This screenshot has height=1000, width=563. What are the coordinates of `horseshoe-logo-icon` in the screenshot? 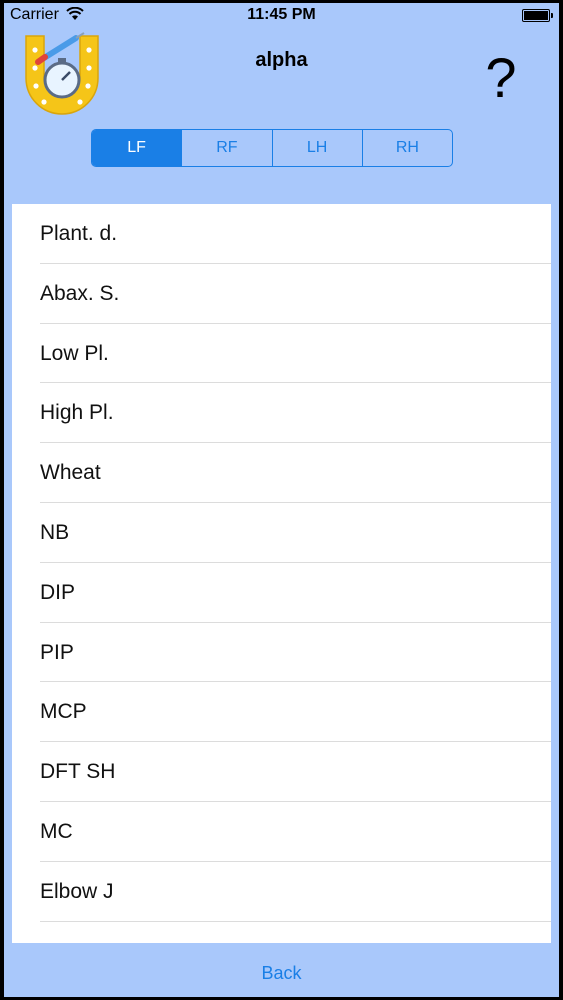 It's located at (62, 73).